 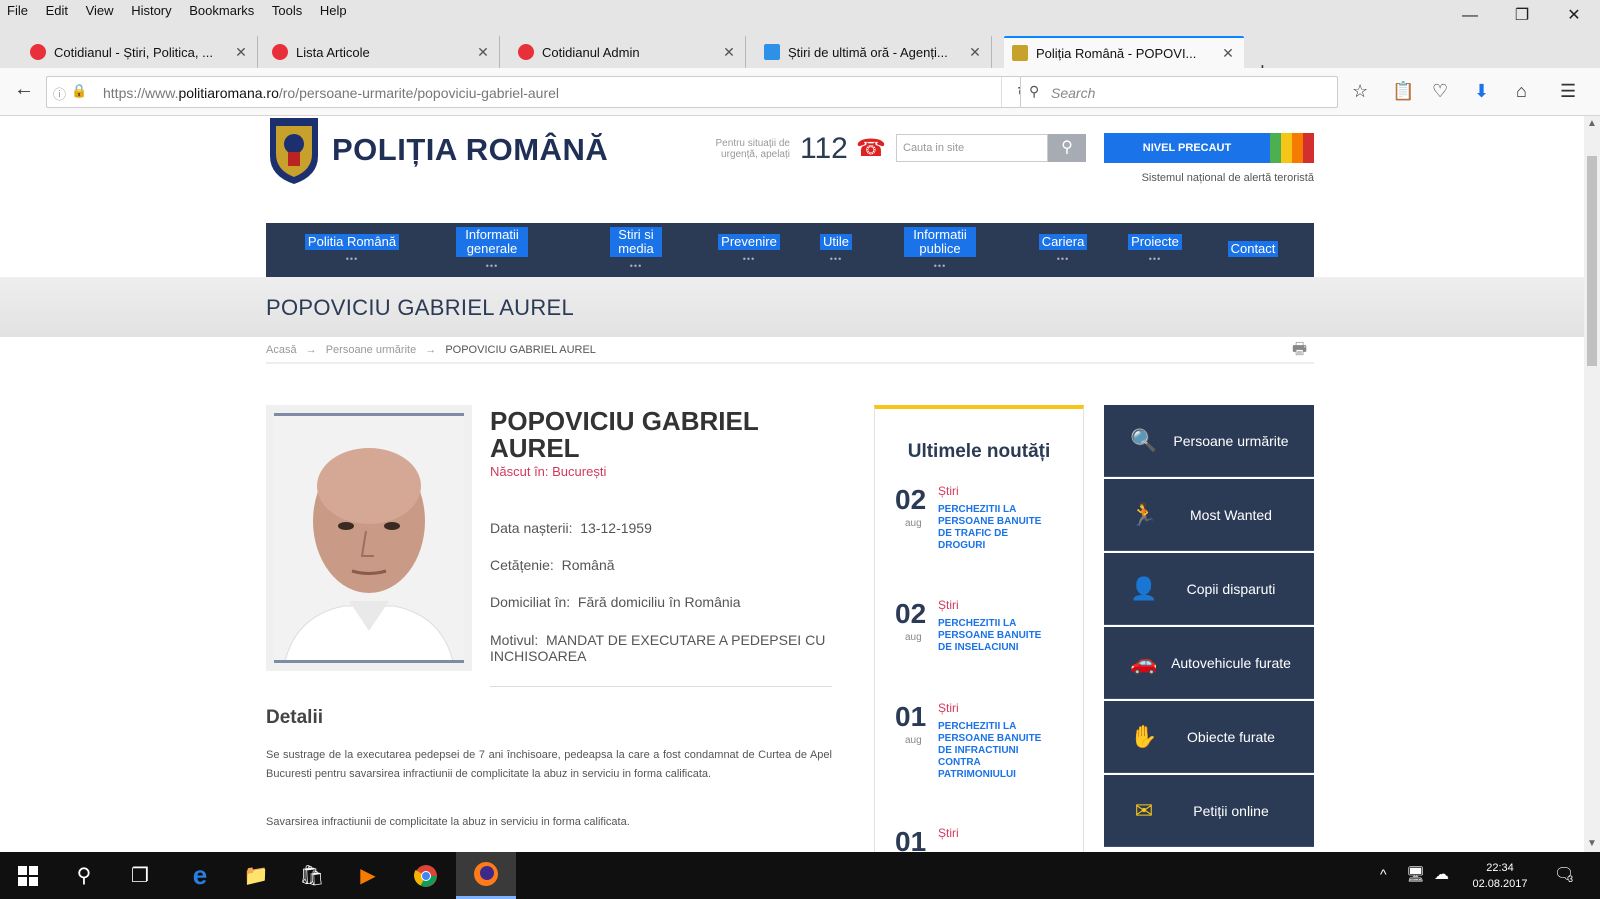 I want to click on emergency-number: 112, so click(x=824, y=149).